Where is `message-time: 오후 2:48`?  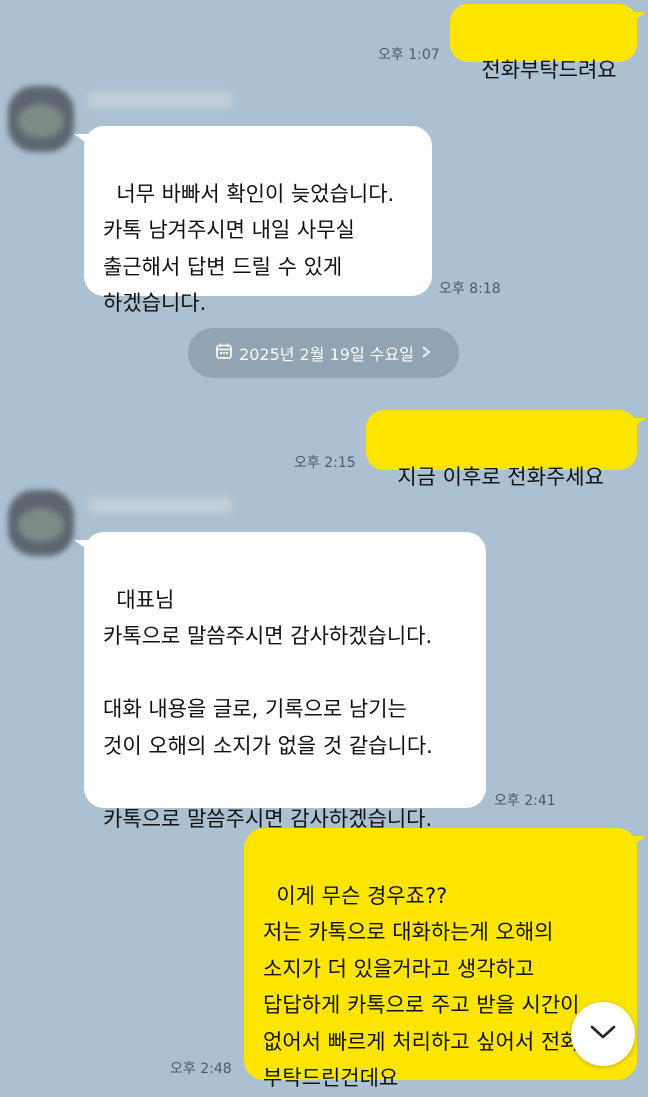
message-time: 오후 2:48 is located at coordinates (201, 1069).